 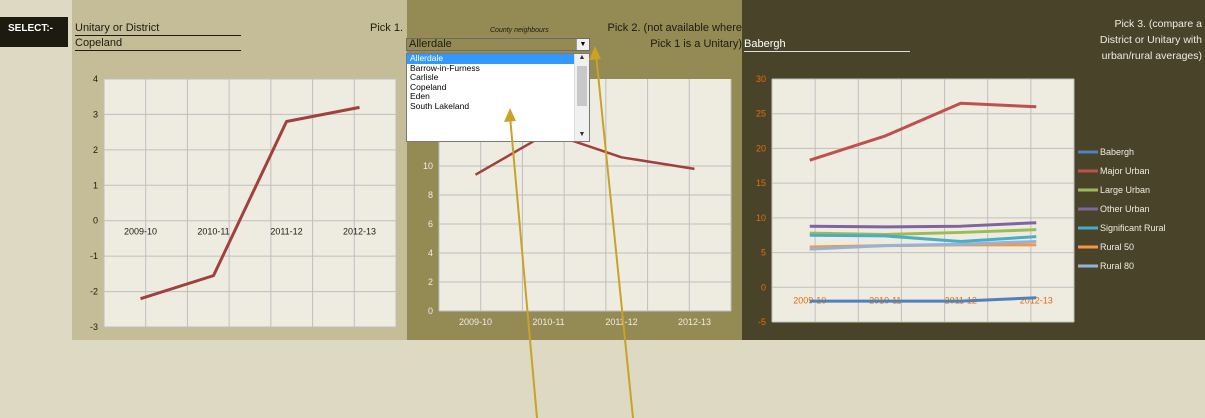 What do you see at coordinates (569, 232) in the screenshot?
I see `annotation-arrows` at bounding box center [569, 232].